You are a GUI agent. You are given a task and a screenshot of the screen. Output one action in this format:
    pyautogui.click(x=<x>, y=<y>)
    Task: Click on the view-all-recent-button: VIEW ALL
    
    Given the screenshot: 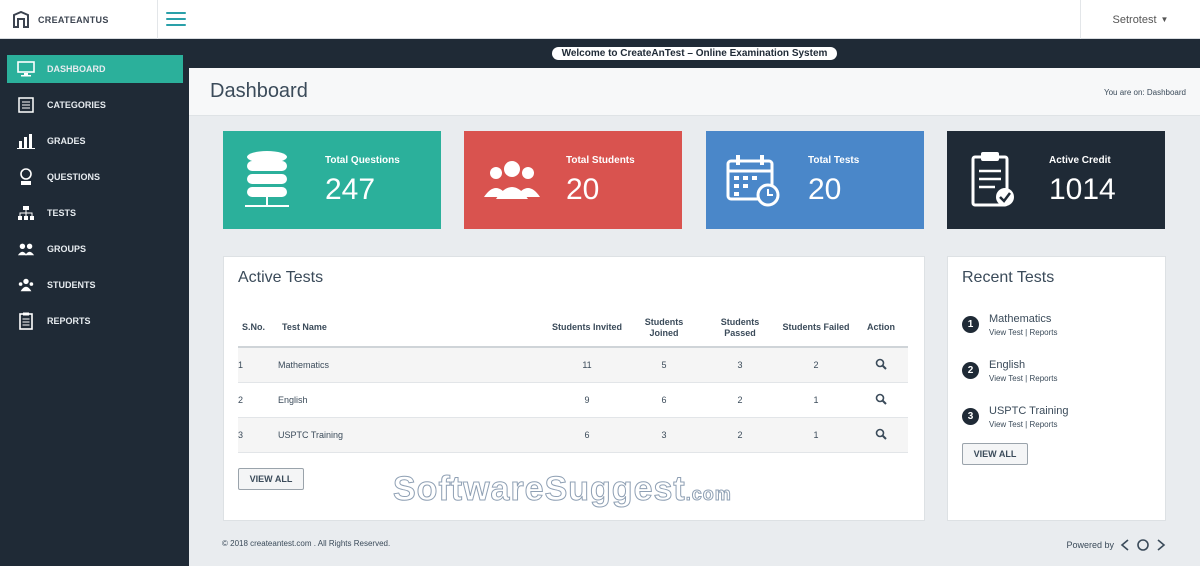 What is the action you would take?
    pyautogui.click(x=995, y=454)
    